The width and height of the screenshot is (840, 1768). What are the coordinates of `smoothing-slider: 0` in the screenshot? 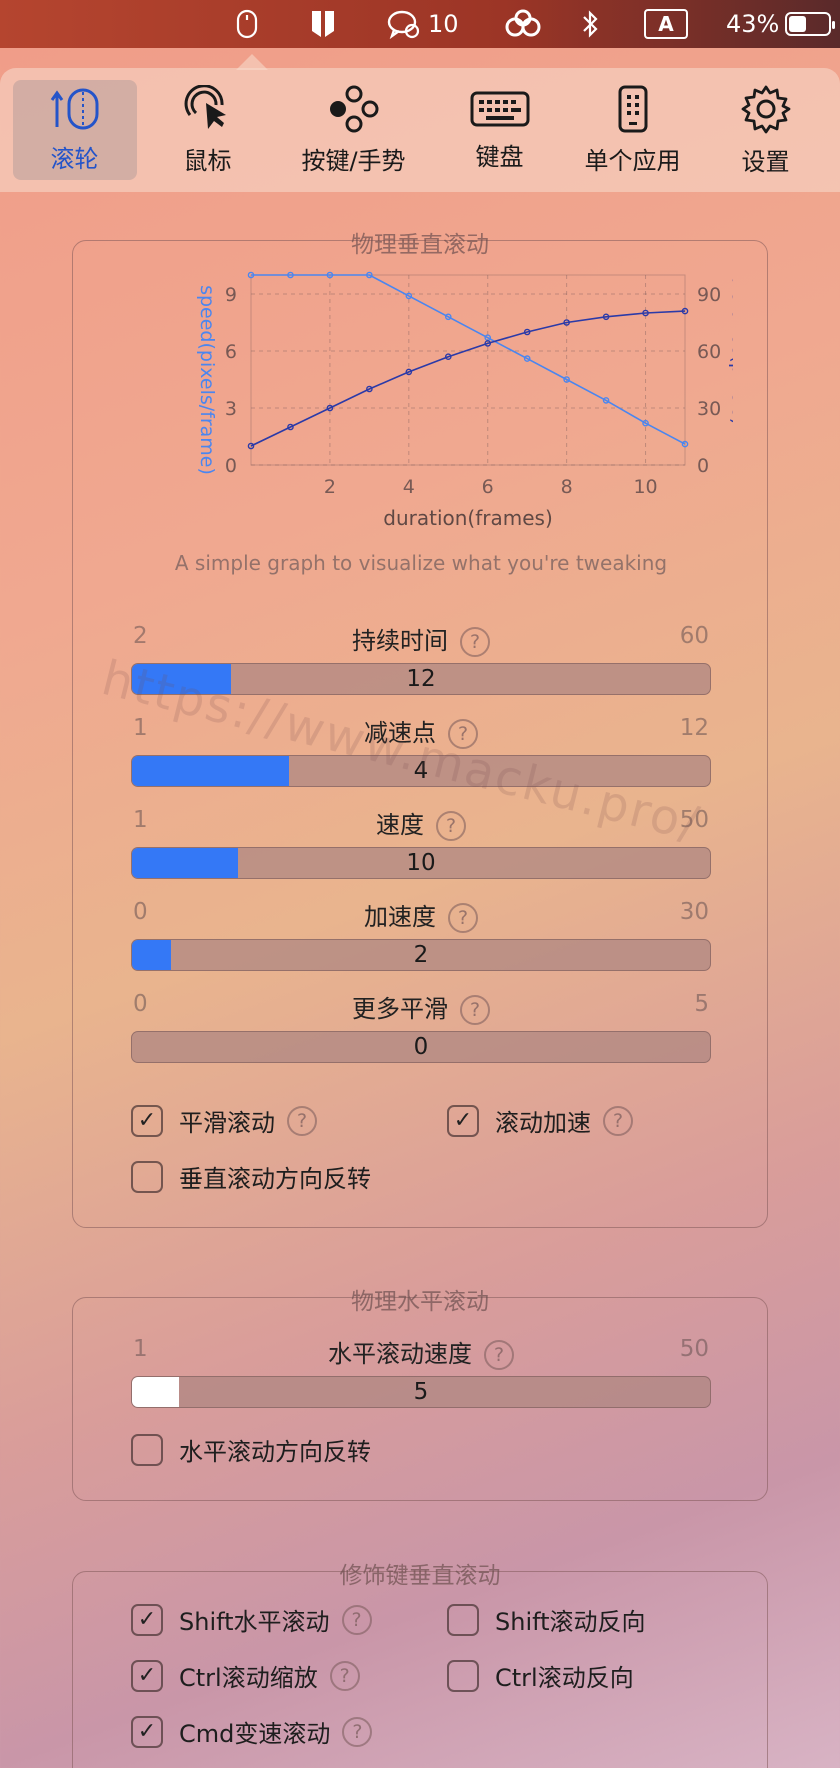 It's located at (421, 1047).